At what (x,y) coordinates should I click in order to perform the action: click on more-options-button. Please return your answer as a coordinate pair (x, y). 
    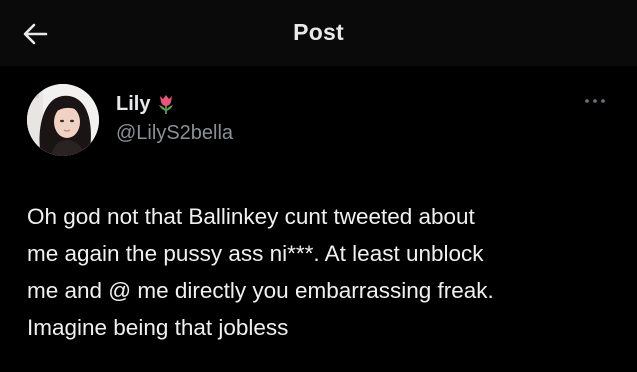
    Looking at the image, I should click on (595, 101).